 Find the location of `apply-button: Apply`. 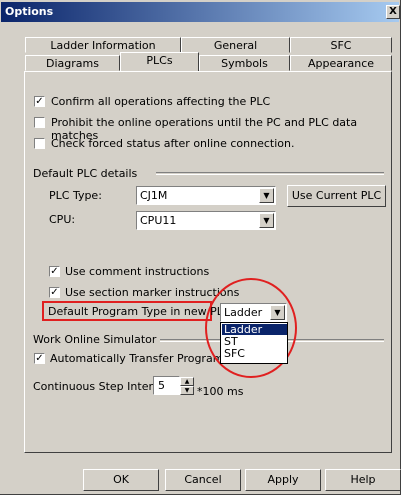

apply-button: Apply is located at coordinates (283, 480).